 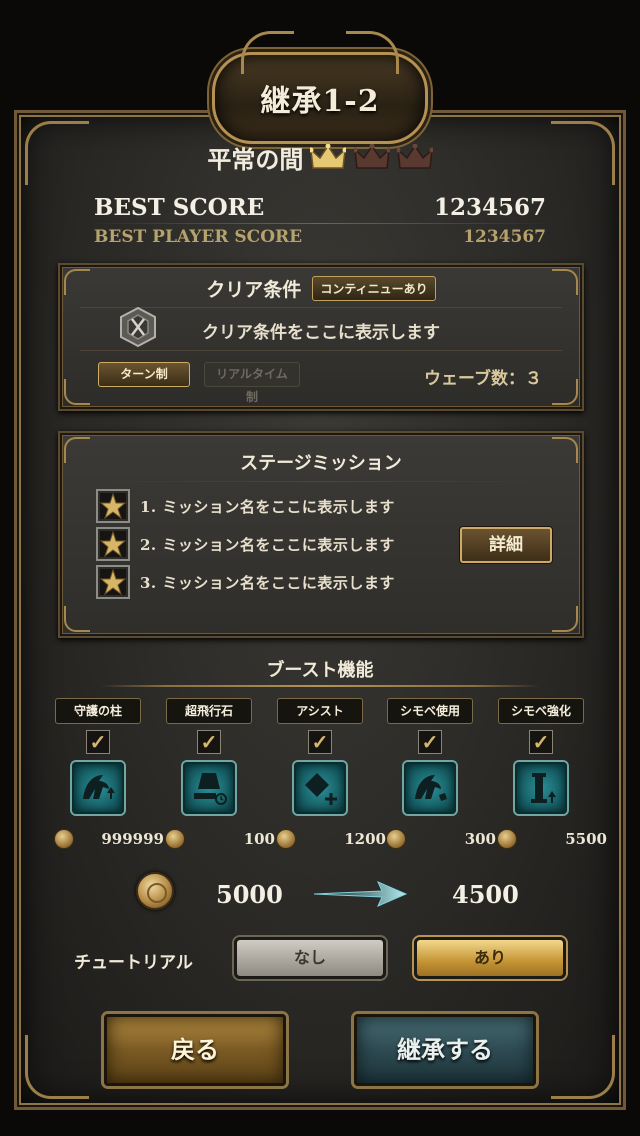 I want to click on mission-item: 1. ミッション名をここに表示します, so click(x=245, y=506).